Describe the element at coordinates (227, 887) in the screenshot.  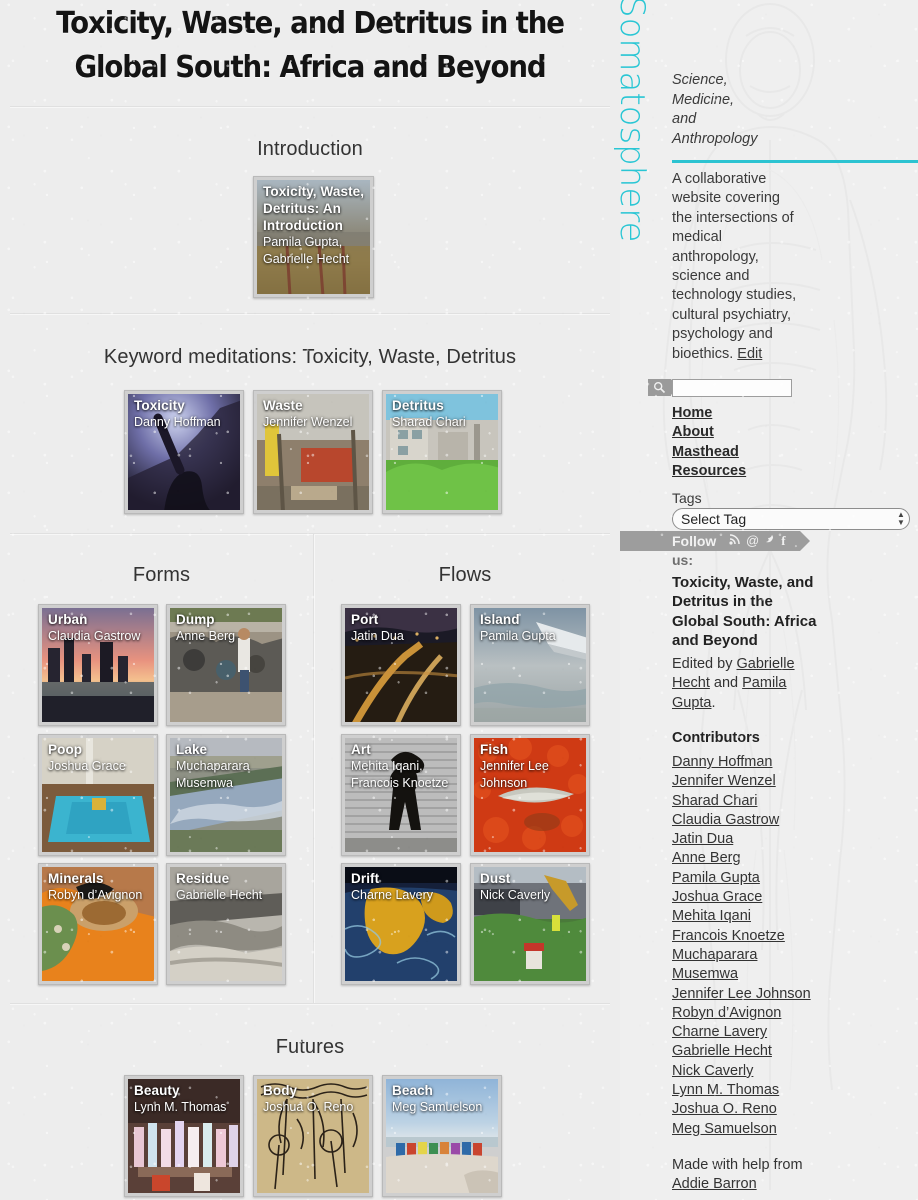
I see `tile-caption: Residue Gabrielle Hecht` at that location.